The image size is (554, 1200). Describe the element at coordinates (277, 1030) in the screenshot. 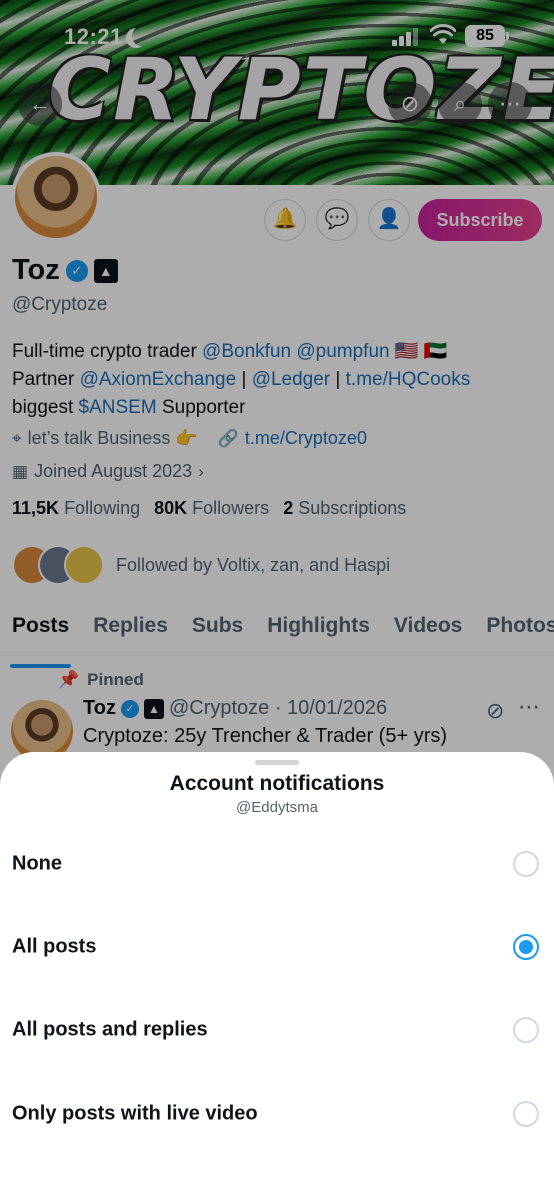

I see `option-all-posts-and-replies: All posts and replies` at that location.